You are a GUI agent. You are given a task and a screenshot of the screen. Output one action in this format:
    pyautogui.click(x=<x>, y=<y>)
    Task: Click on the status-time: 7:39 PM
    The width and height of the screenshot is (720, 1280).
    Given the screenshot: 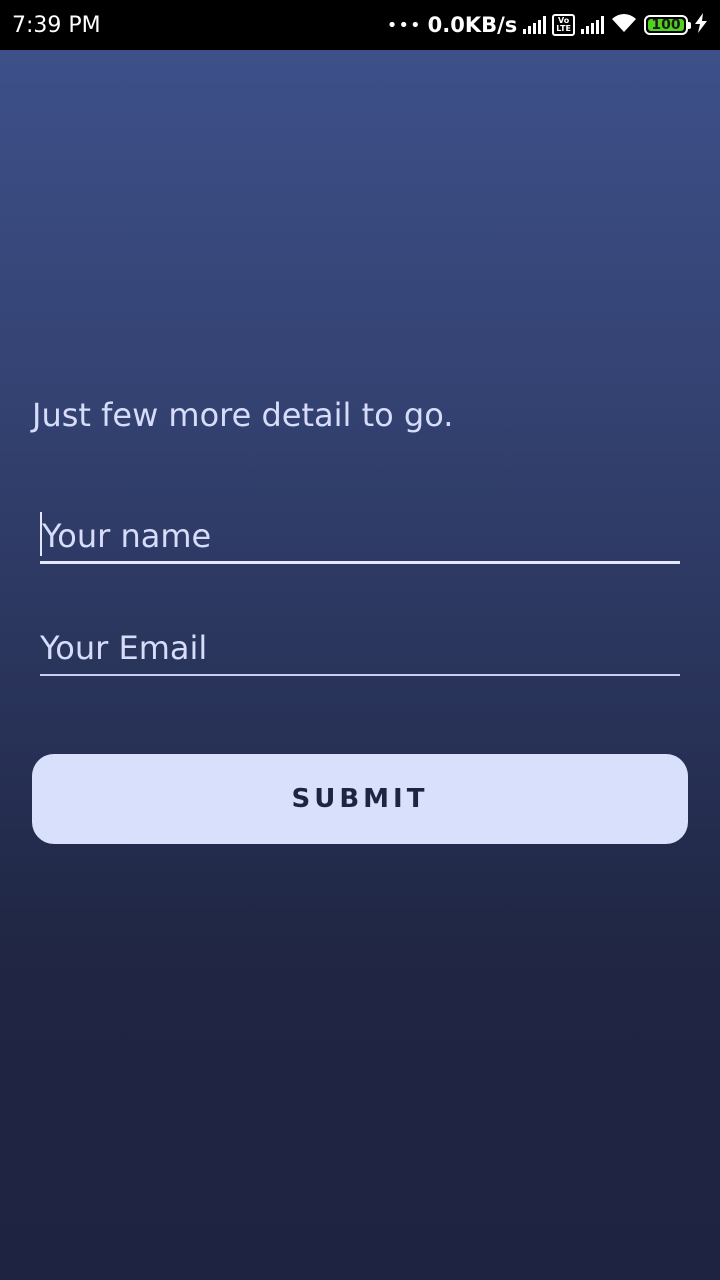 What is the action you would take?
    pyautogui.click(x=56, y=25)
    